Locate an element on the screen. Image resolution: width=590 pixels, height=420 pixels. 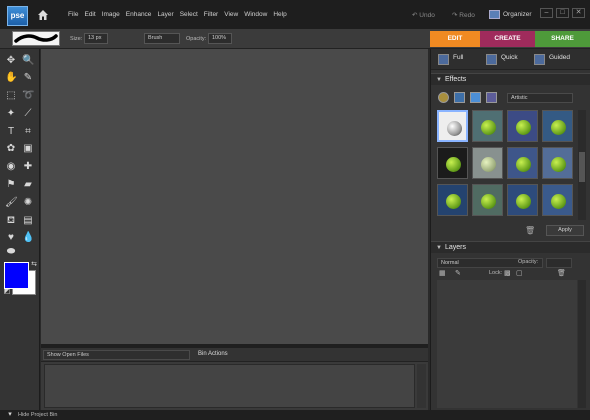
mode-guided: Guided is located at coordinates (559, 57).